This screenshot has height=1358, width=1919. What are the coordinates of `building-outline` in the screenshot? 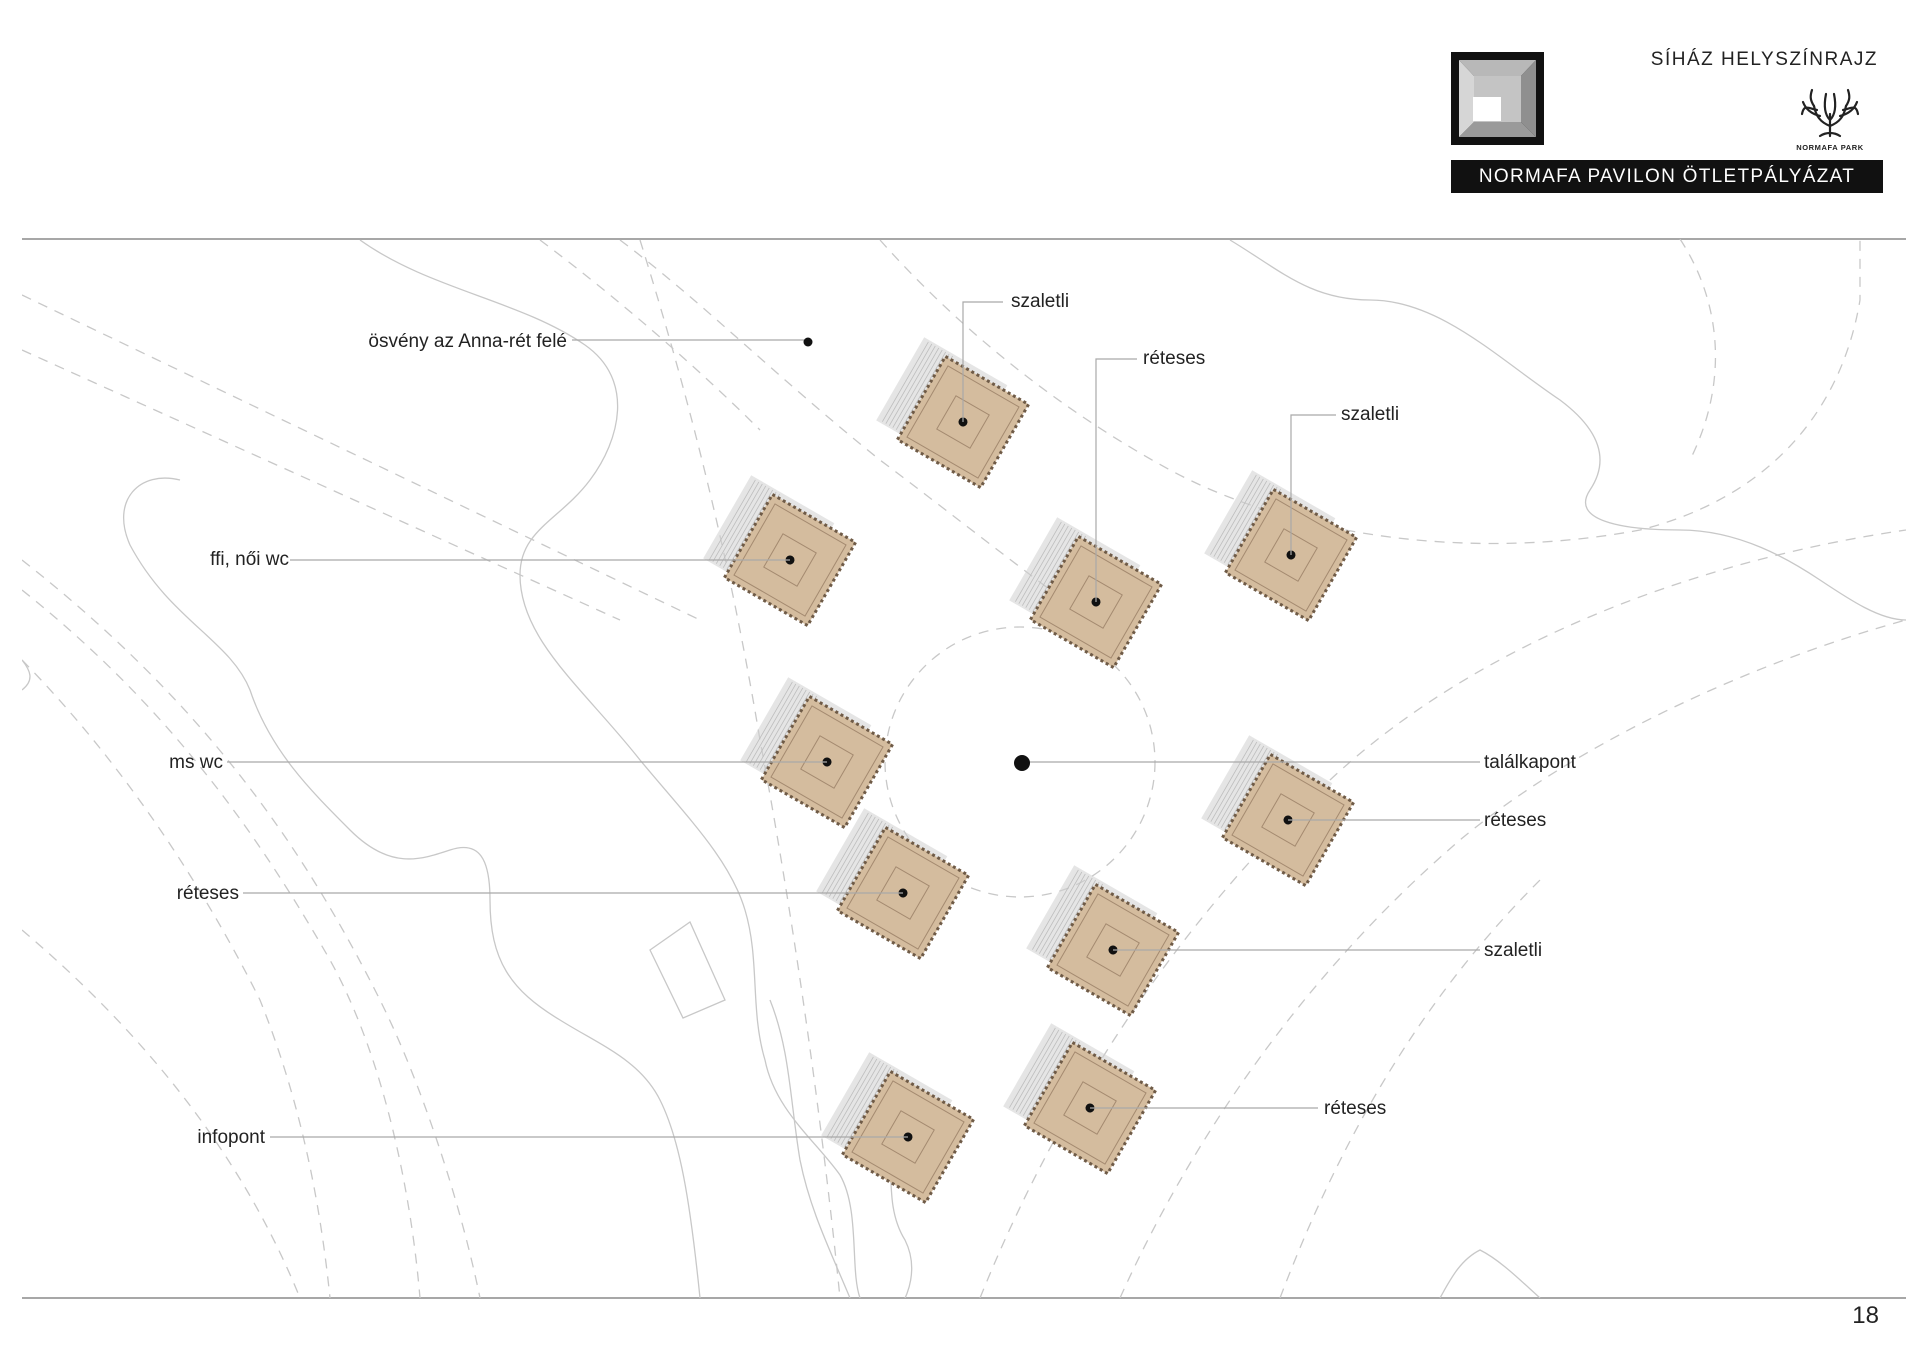 It's located at (687, 970).